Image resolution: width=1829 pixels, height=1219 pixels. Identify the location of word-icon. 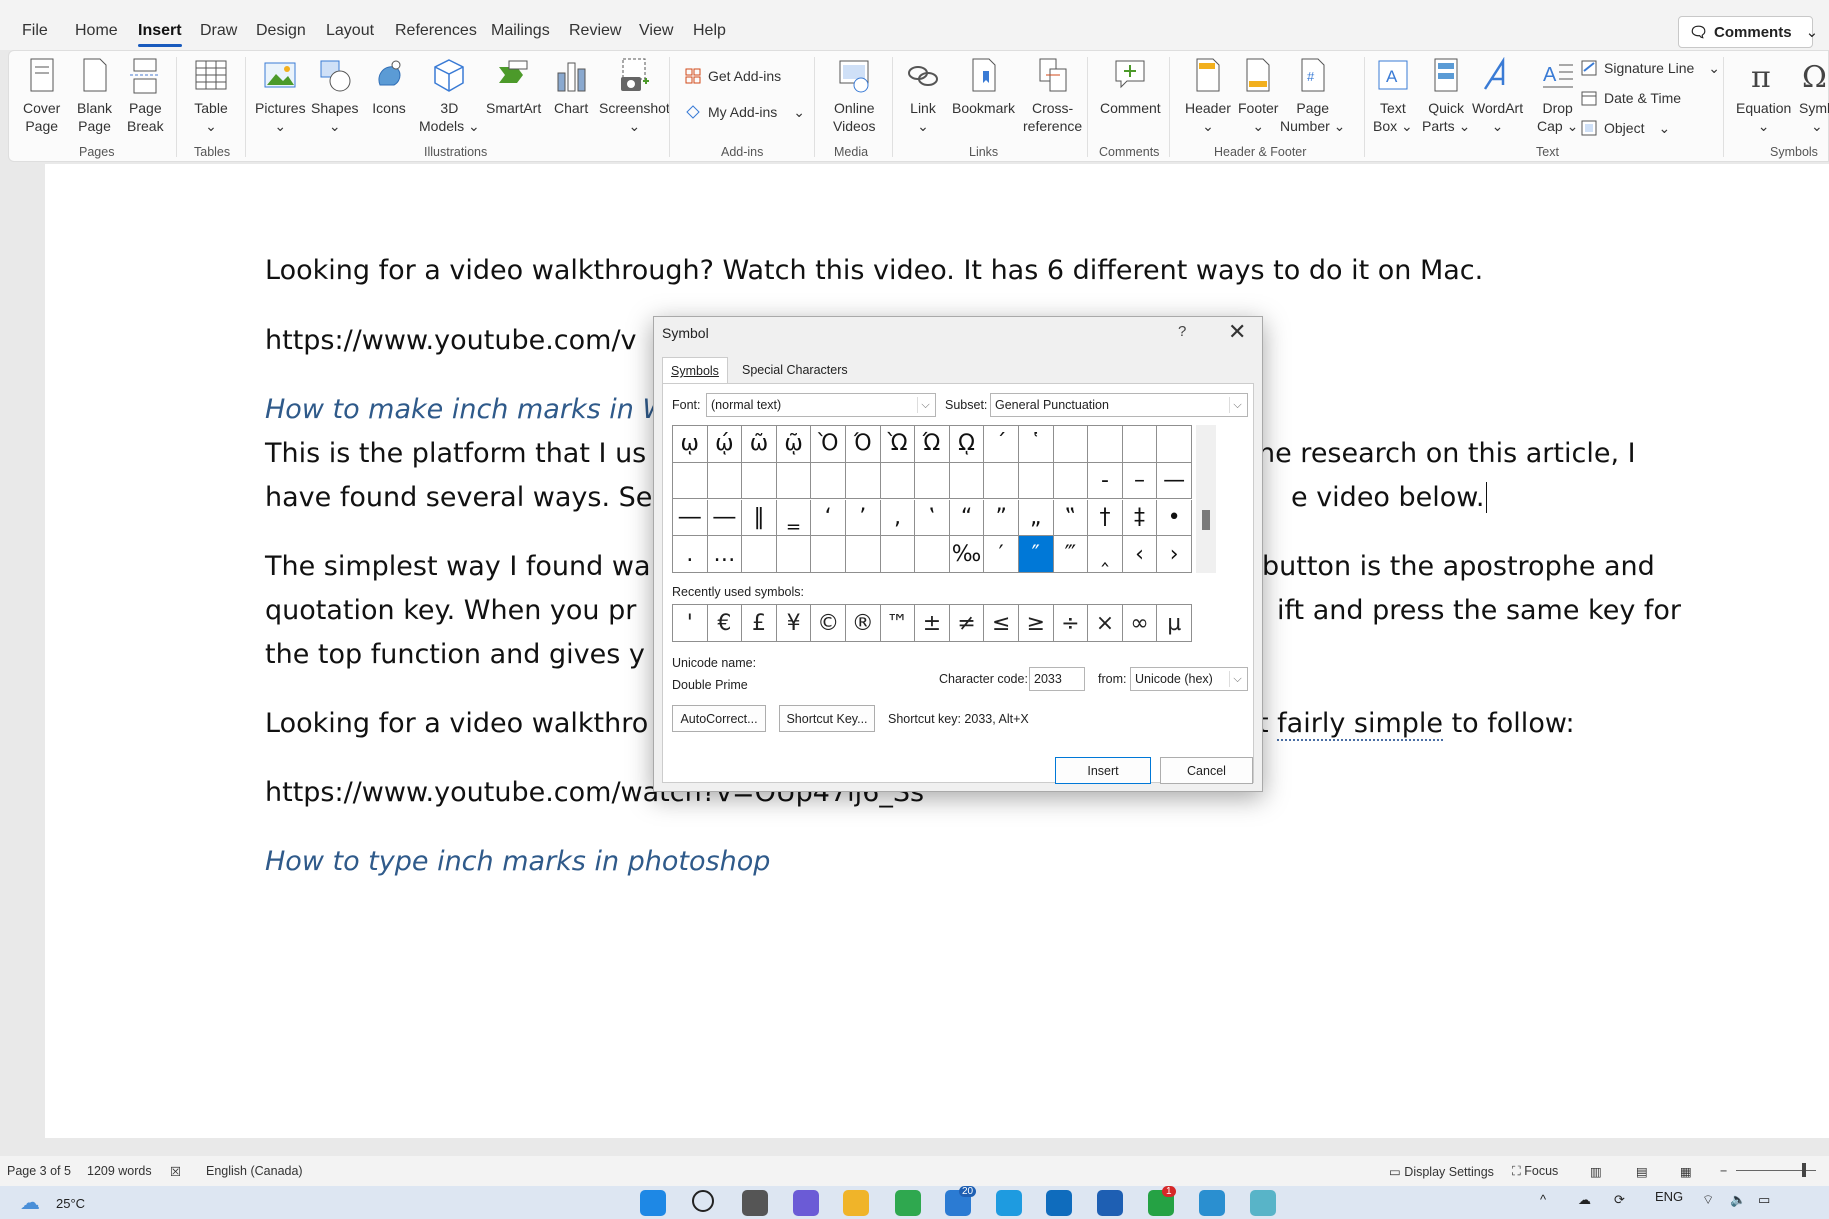
(1110, 1203).